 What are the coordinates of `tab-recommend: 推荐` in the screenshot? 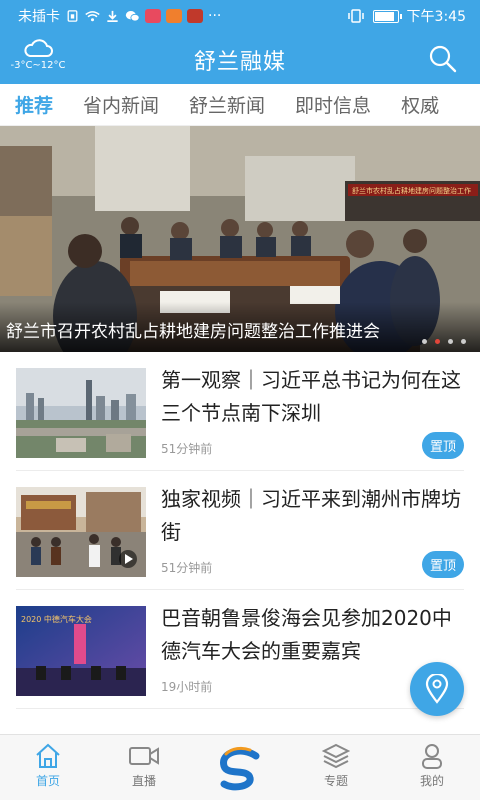 It's located at (34, 104).